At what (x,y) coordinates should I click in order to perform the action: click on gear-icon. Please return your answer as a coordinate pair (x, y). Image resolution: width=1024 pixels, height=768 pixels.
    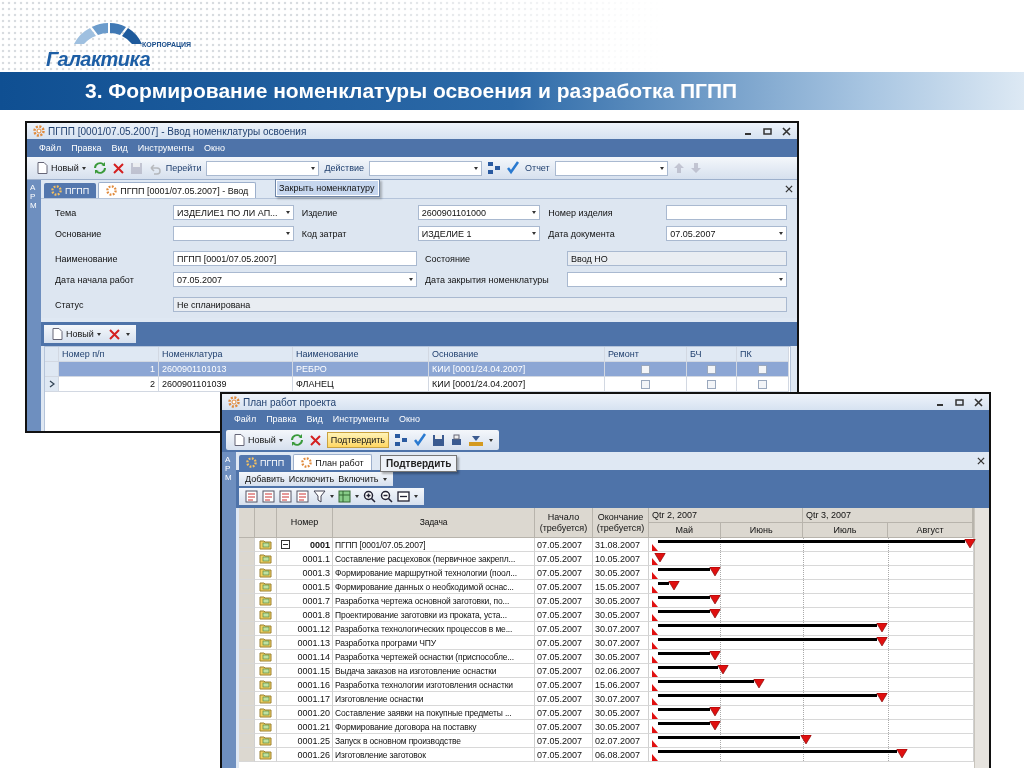
    Looking at the image, I should click on (56, 190).